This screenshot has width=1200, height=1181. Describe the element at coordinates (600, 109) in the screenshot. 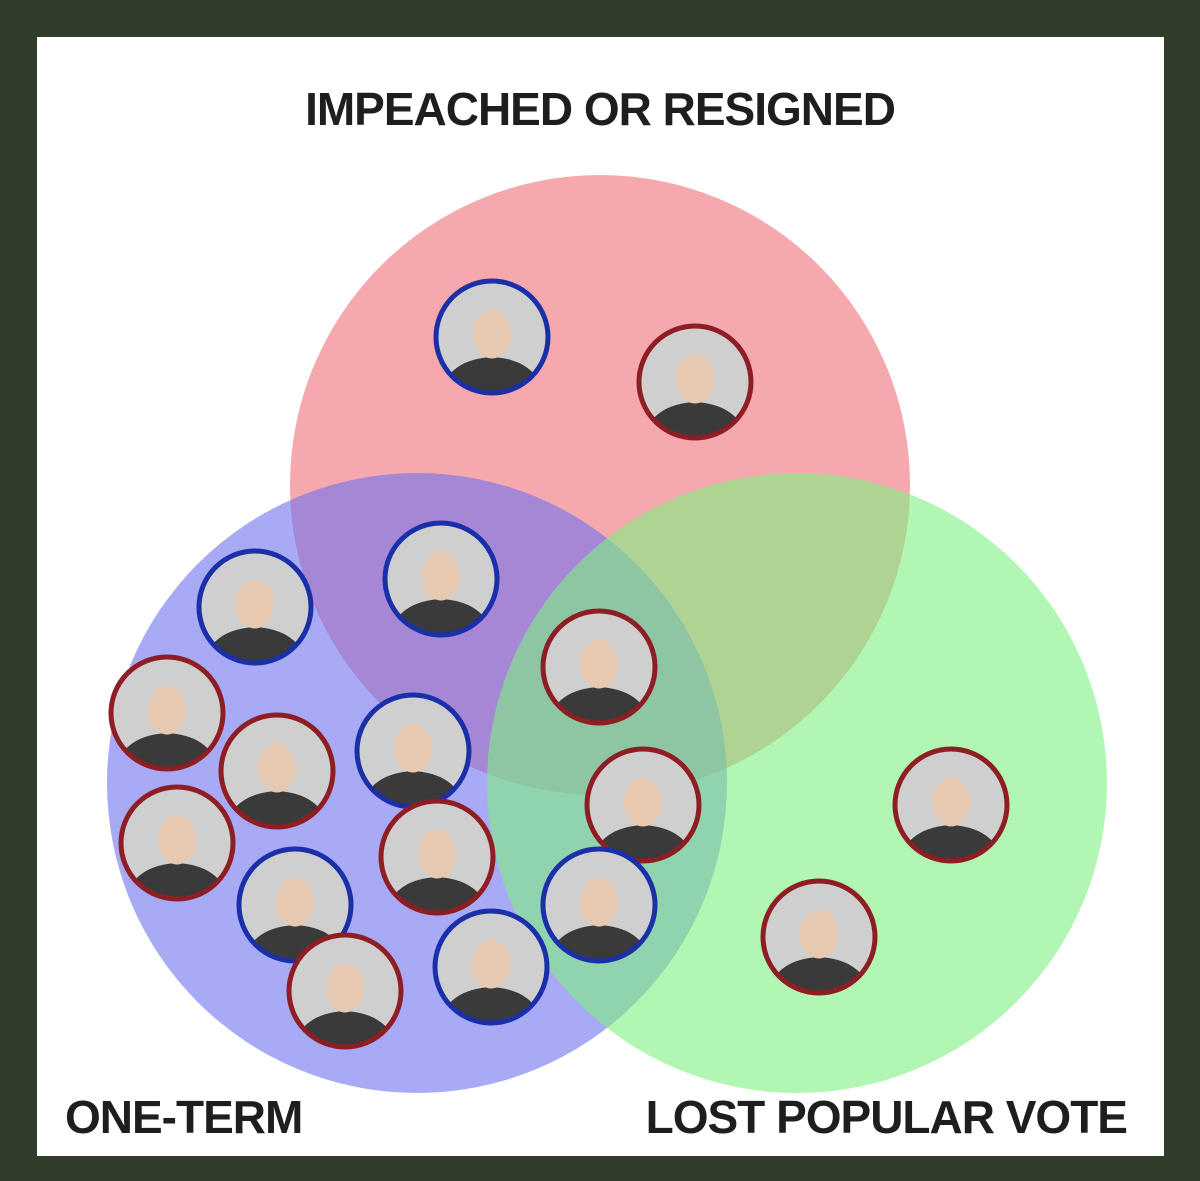

I see `label-impeached-or-resigned: IMPEACHED OR RESIGNED` at that location.